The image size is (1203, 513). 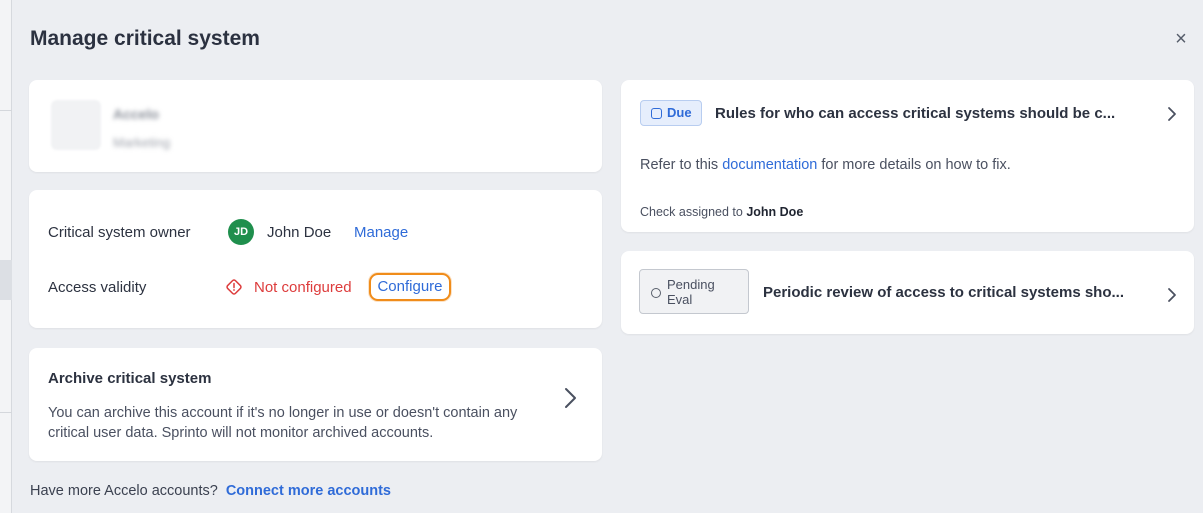 What do you see at coordinates (691, 212) in the screenshot?
I see `assigned-prefix: Check assigned to` at bounding box center [691, 212].